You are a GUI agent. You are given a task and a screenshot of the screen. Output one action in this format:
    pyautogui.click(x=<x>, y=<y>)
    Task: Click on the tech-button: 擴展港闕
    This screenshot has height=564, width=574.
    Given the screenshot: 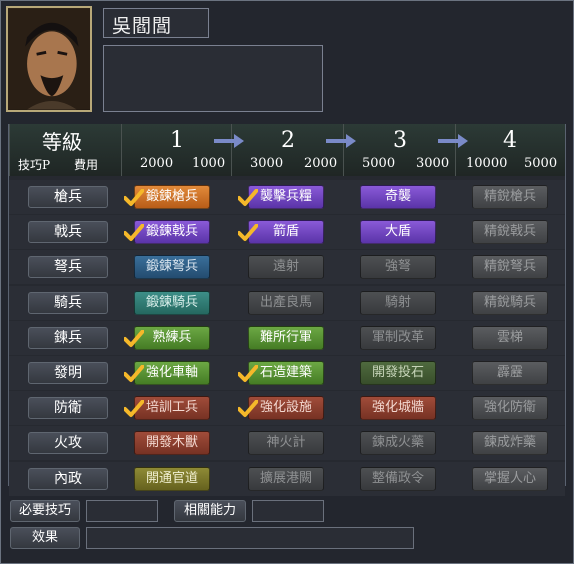 What is the action you would take?
    pyautogui.click(x=286, y=479)
    